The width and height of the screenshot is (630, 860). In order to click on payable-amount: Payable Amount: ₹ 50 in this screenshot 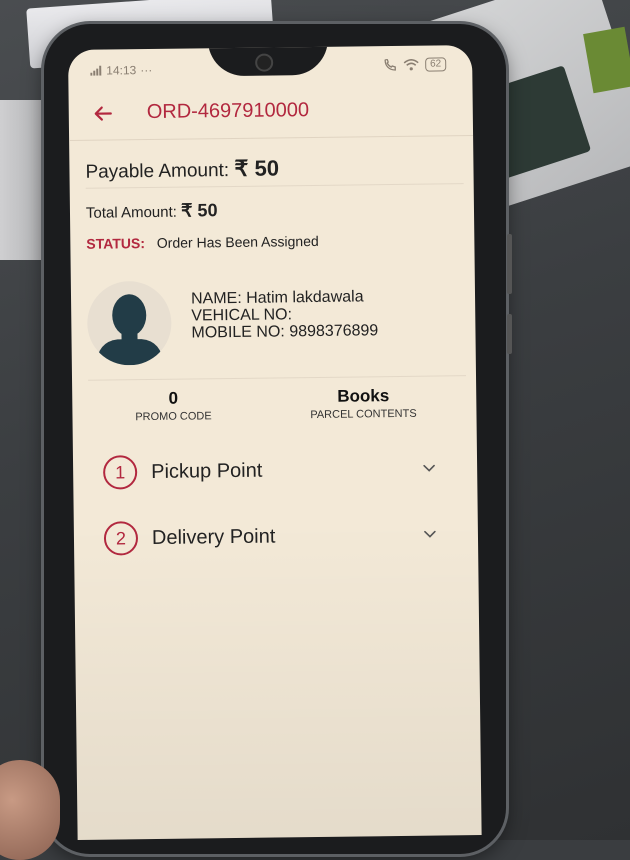, I will do `click(274, 168)`.